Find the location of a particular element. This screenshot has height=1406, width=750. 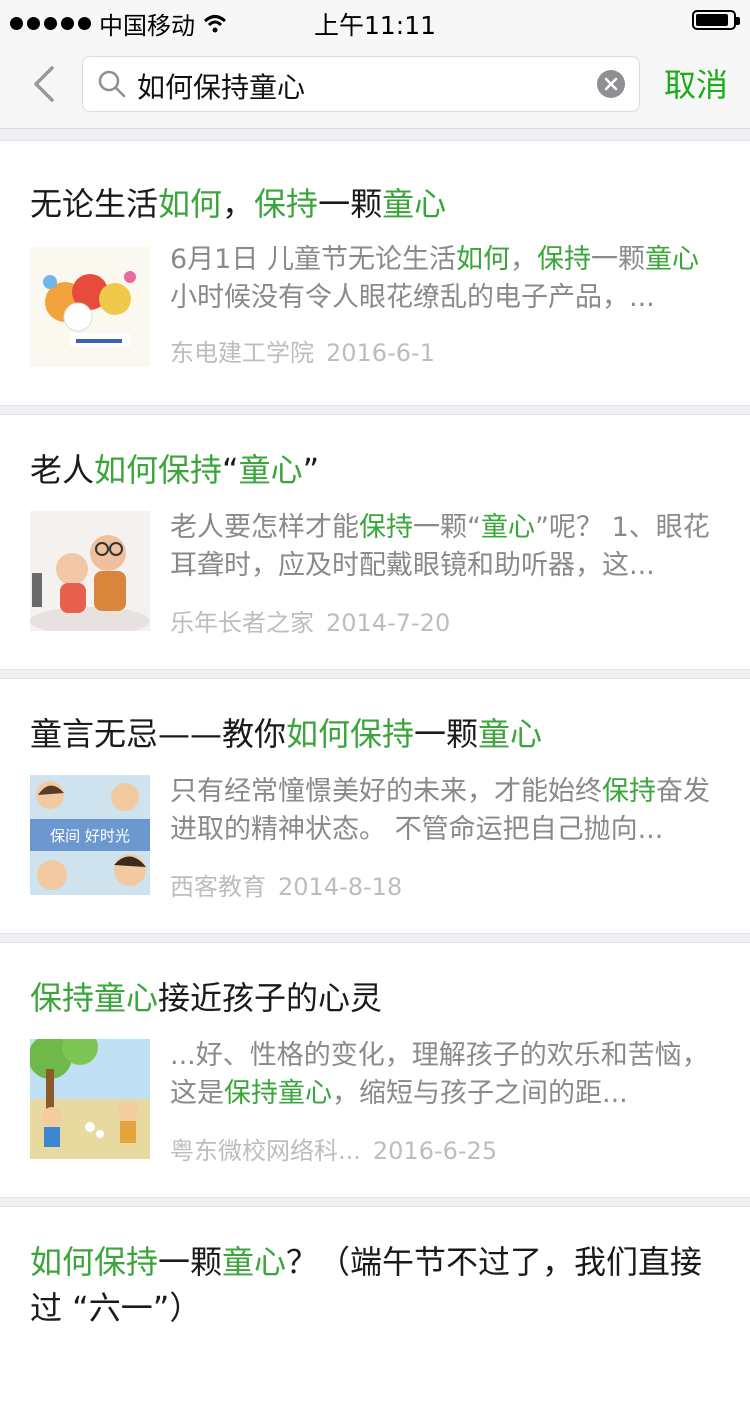

text-segment: 老人 is located at coordinates (62, 470).